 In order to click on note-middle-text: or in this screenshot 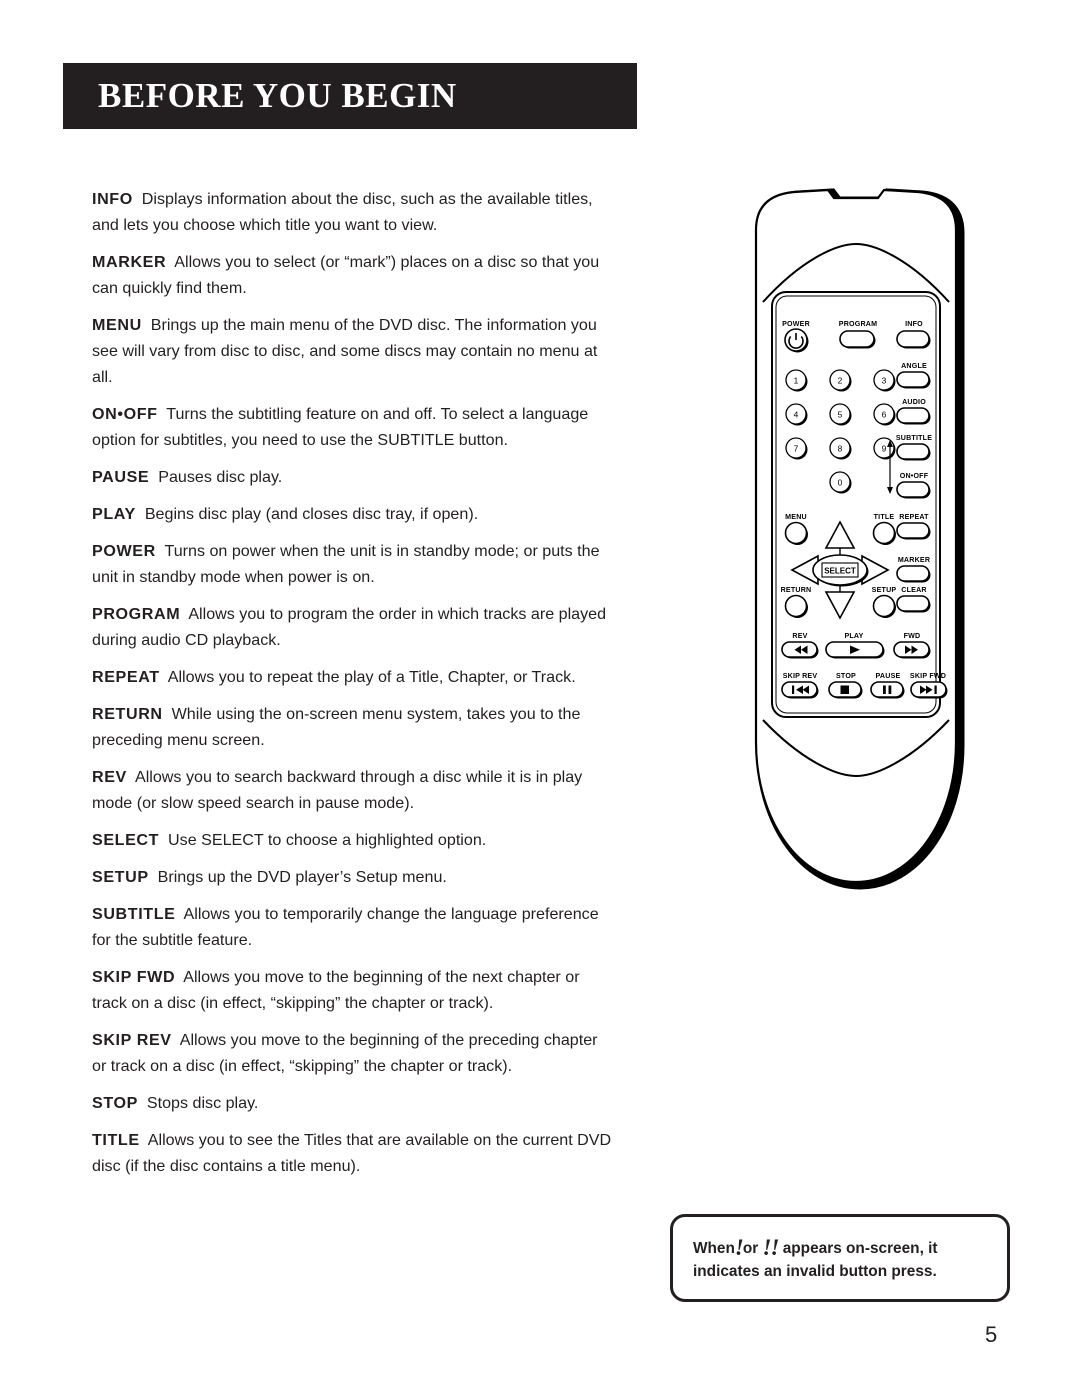, I will do `click(750, 1248)`.